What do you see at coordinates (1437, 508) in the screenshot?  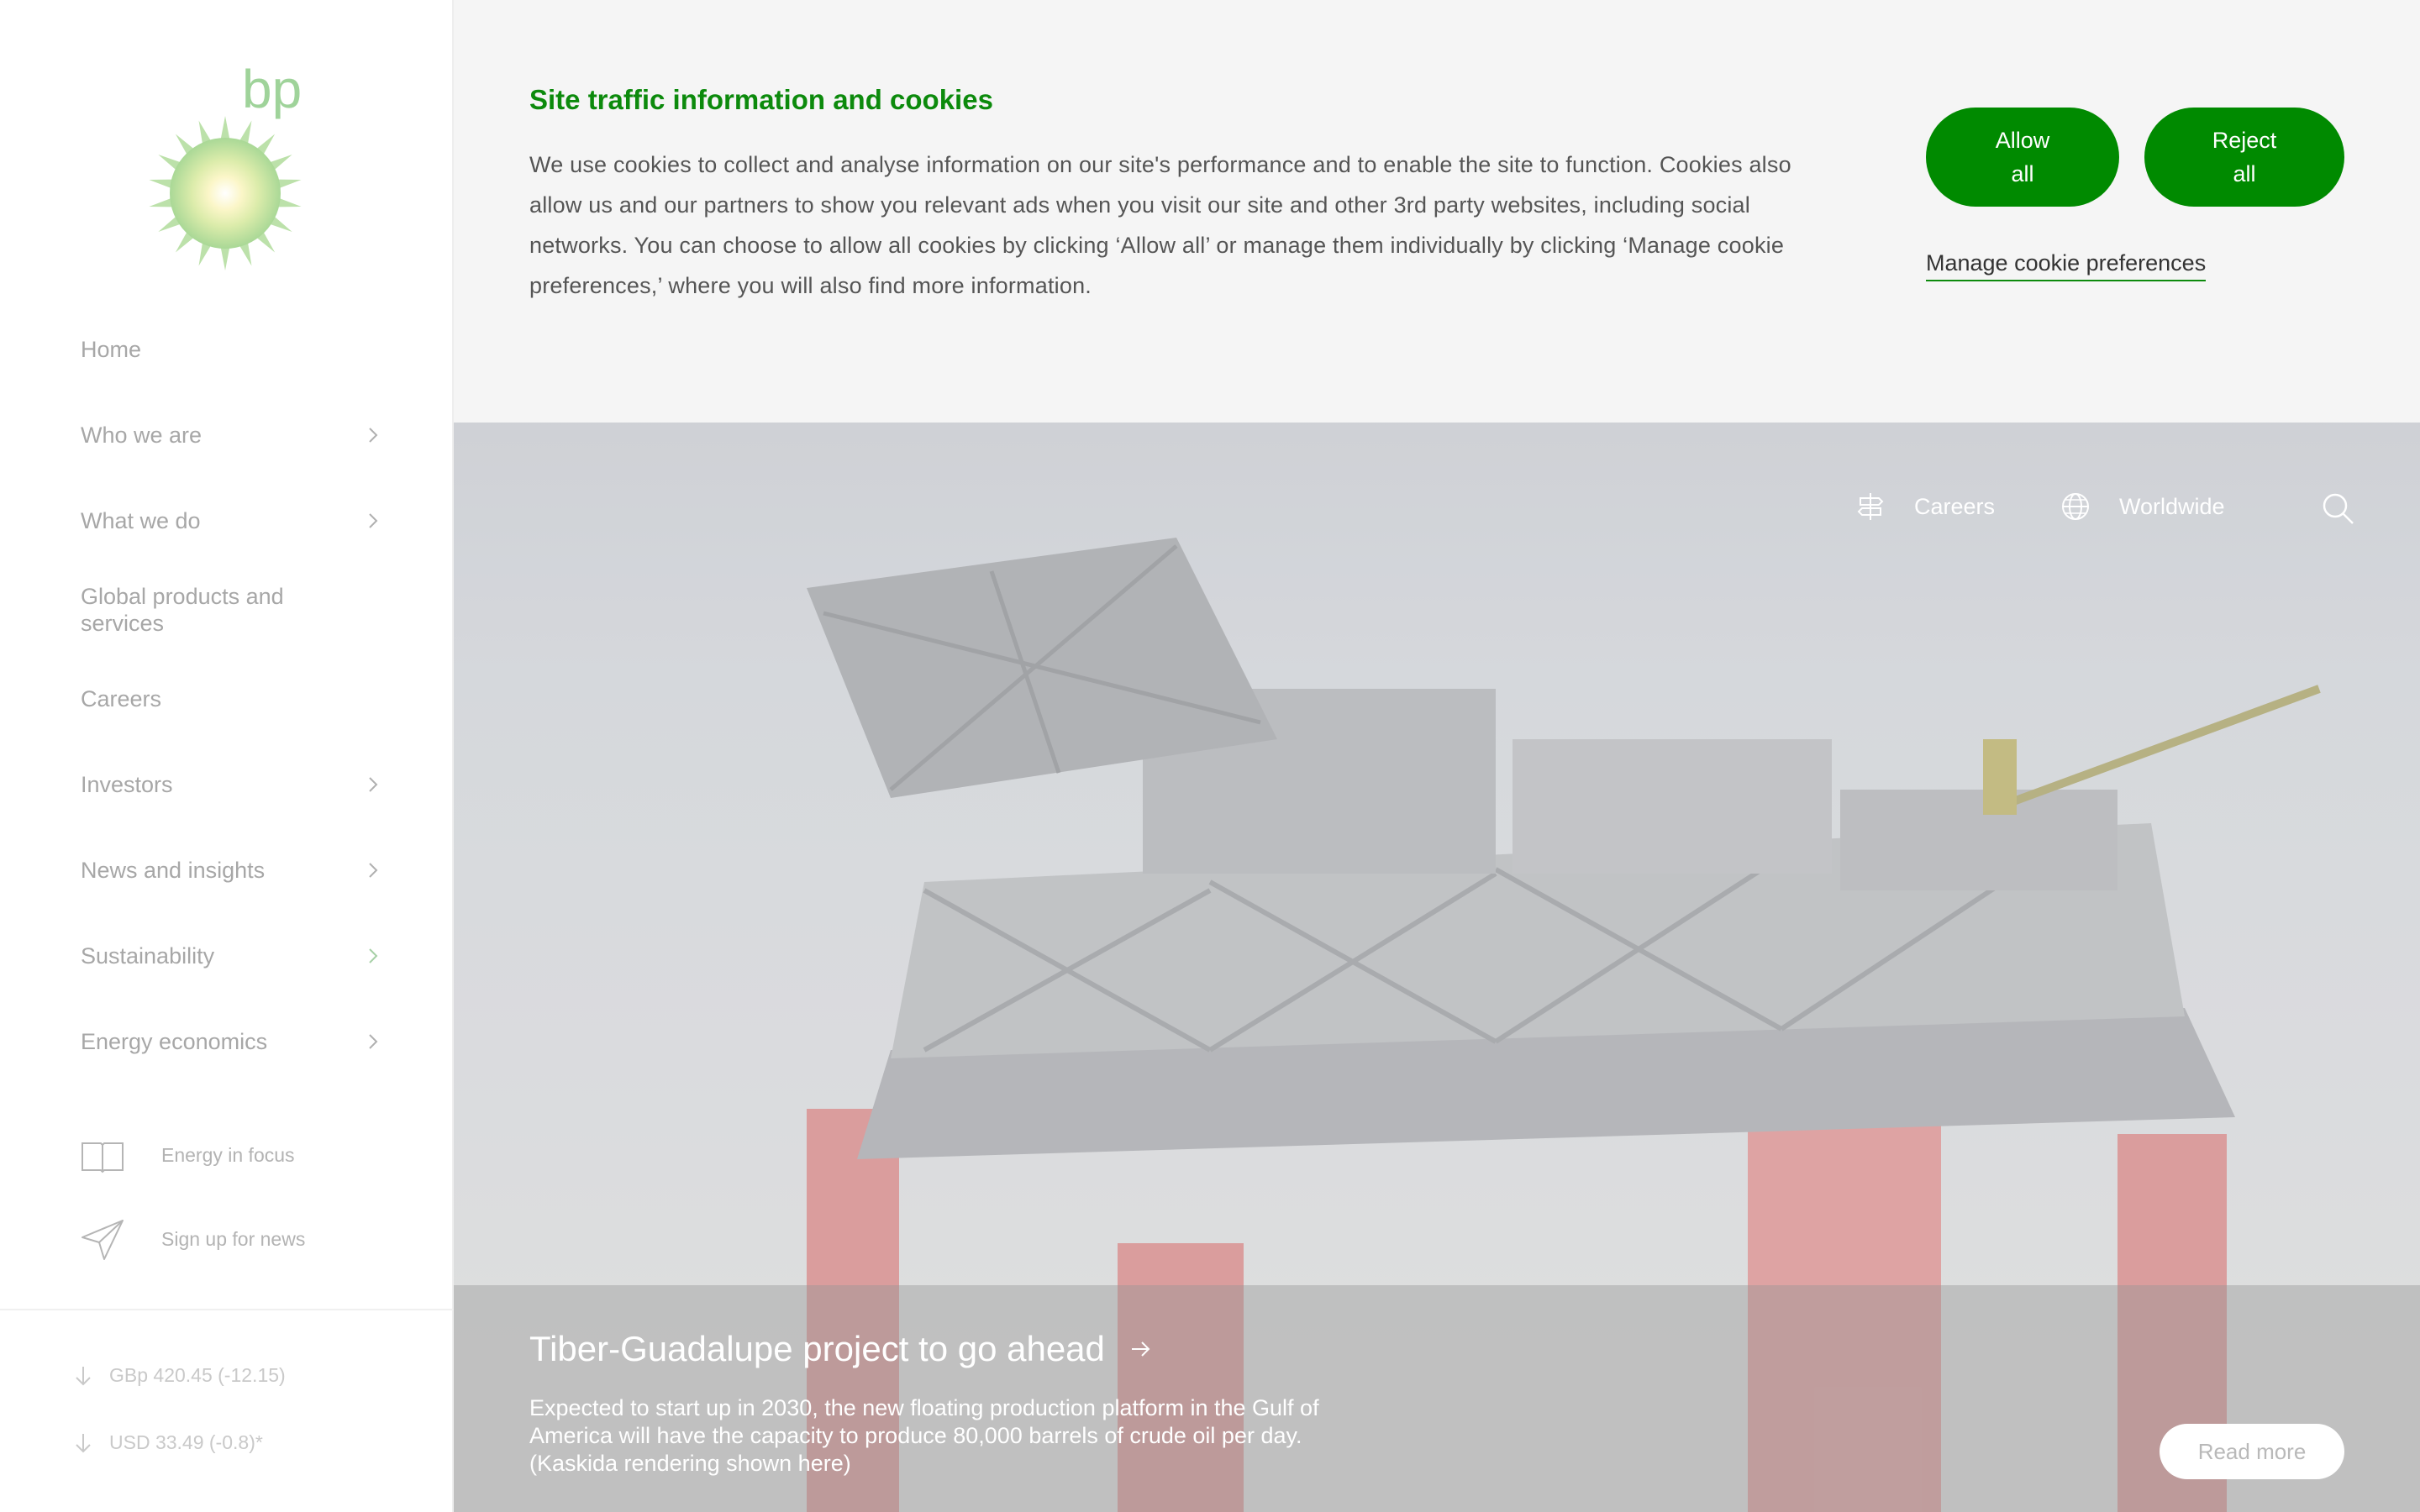 I see `top-nav: Careers Worldwide` at bounding box center [1437, 508].